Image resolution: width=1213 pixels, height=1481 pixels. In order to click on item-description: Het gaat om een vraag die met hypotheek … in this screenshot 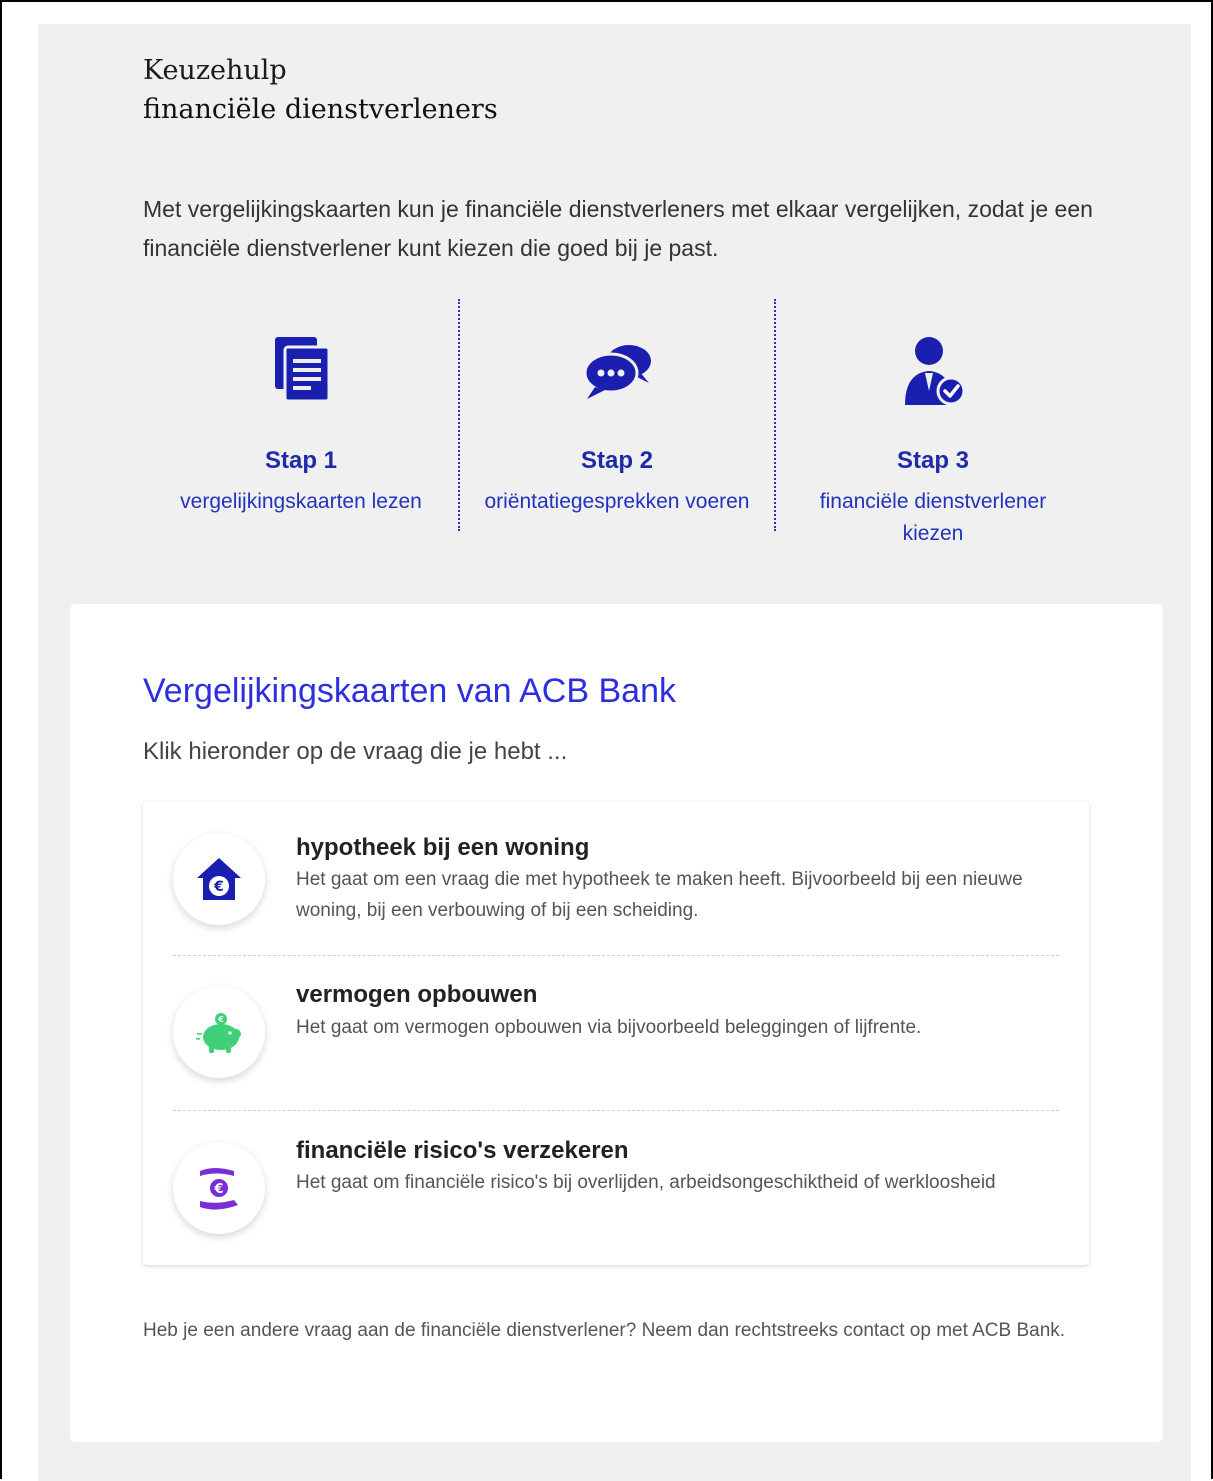, I will do `click(659, 895)`.